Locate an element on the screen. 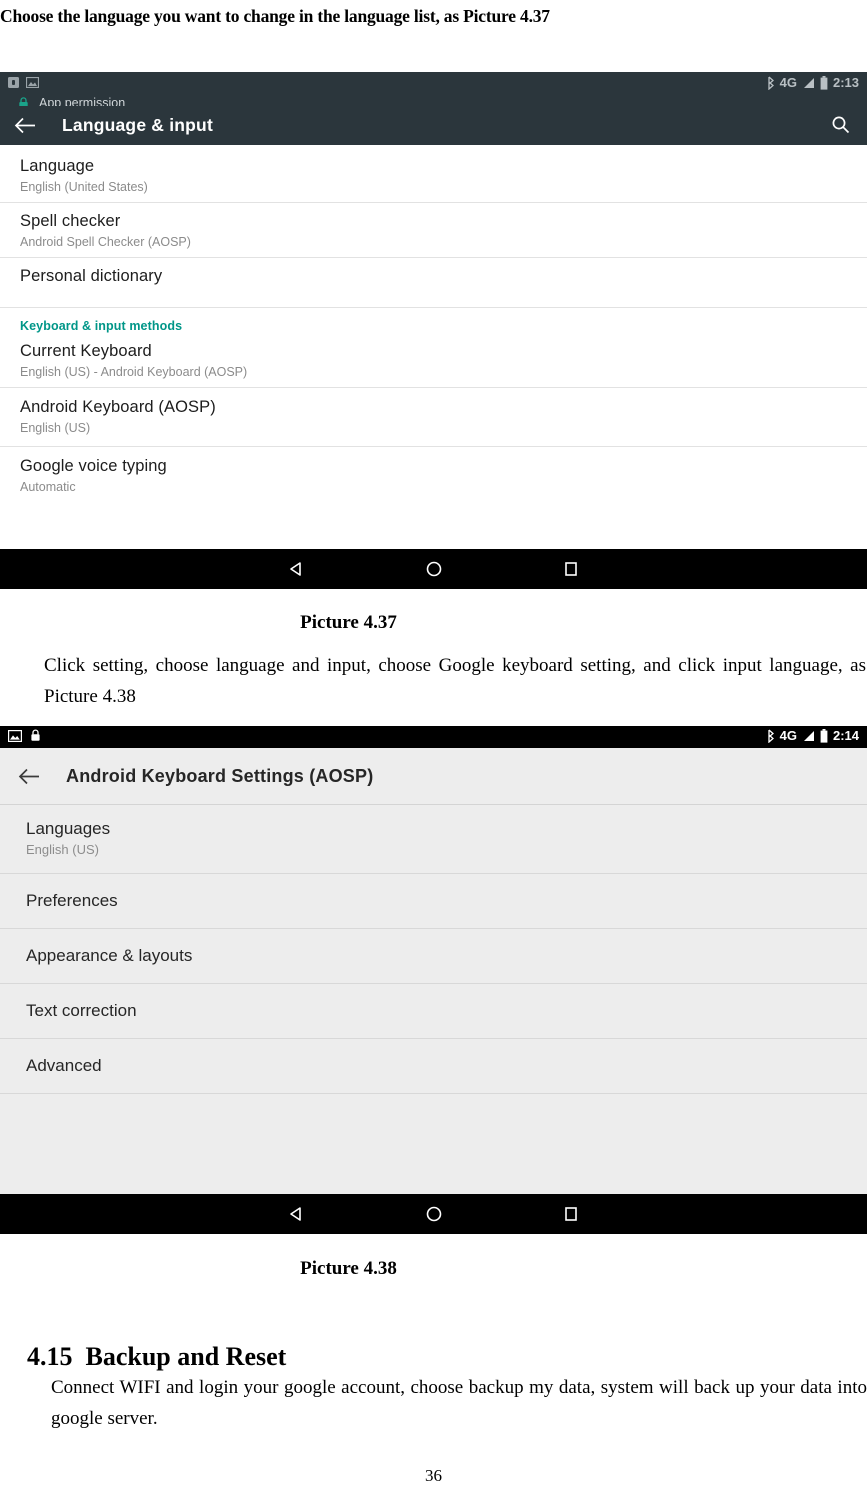 This screenshot has height=1487, width=867. sim-card-icon is located at coordinates (13, 82).